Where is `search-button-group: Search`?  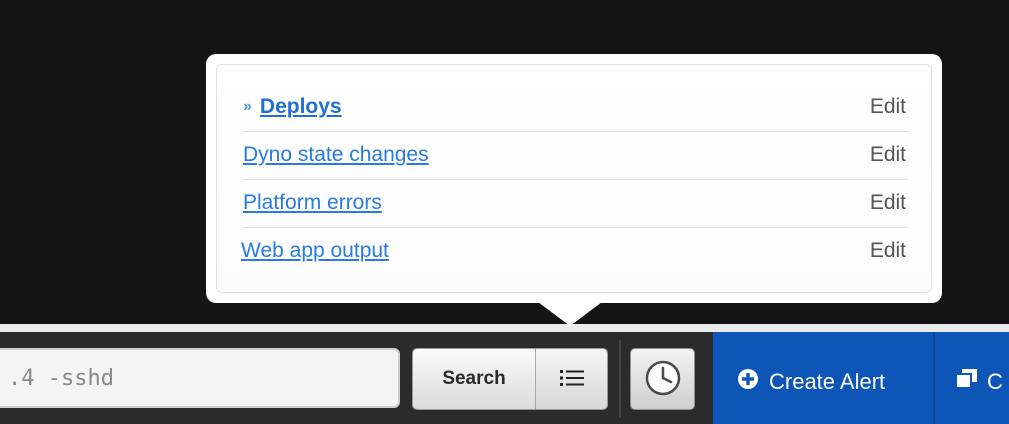 search-button-group: Search is located at coordinates (510, 379).